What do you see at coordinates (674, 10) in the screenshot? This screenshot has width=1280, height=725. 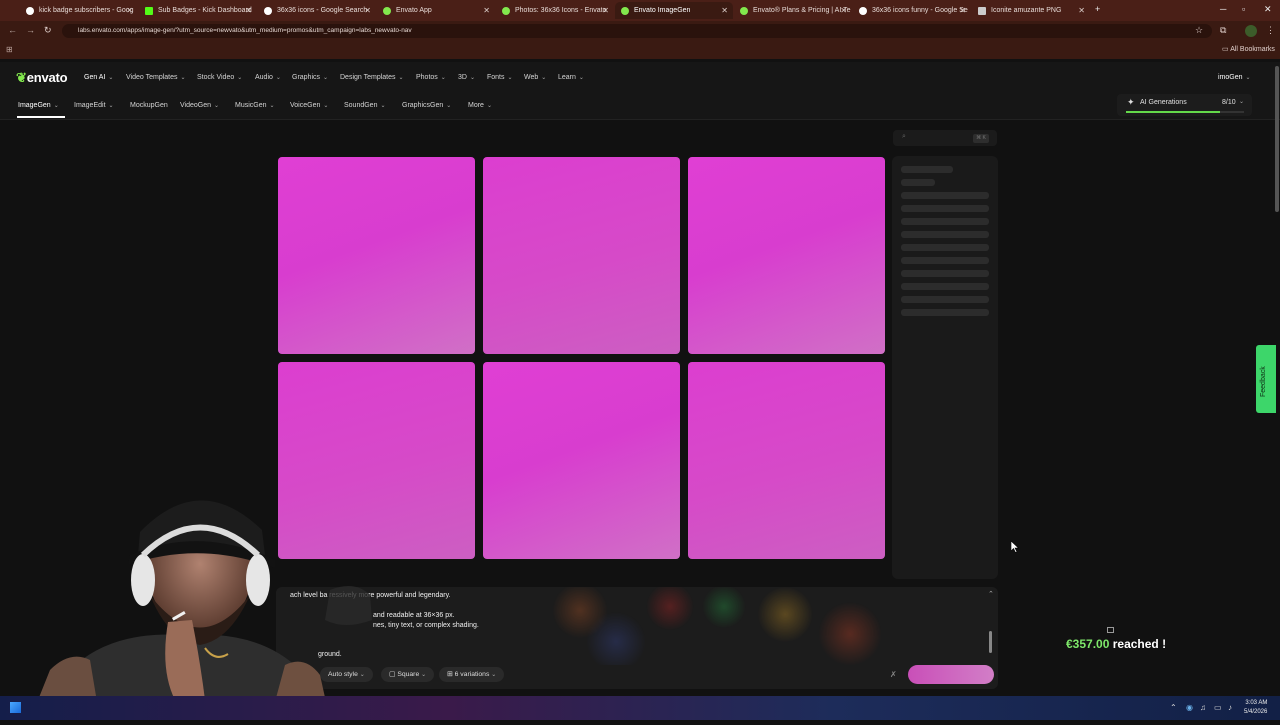 I see `browser-tab-active: Envato ImageGen ✕` at bounding box center [674, 10].